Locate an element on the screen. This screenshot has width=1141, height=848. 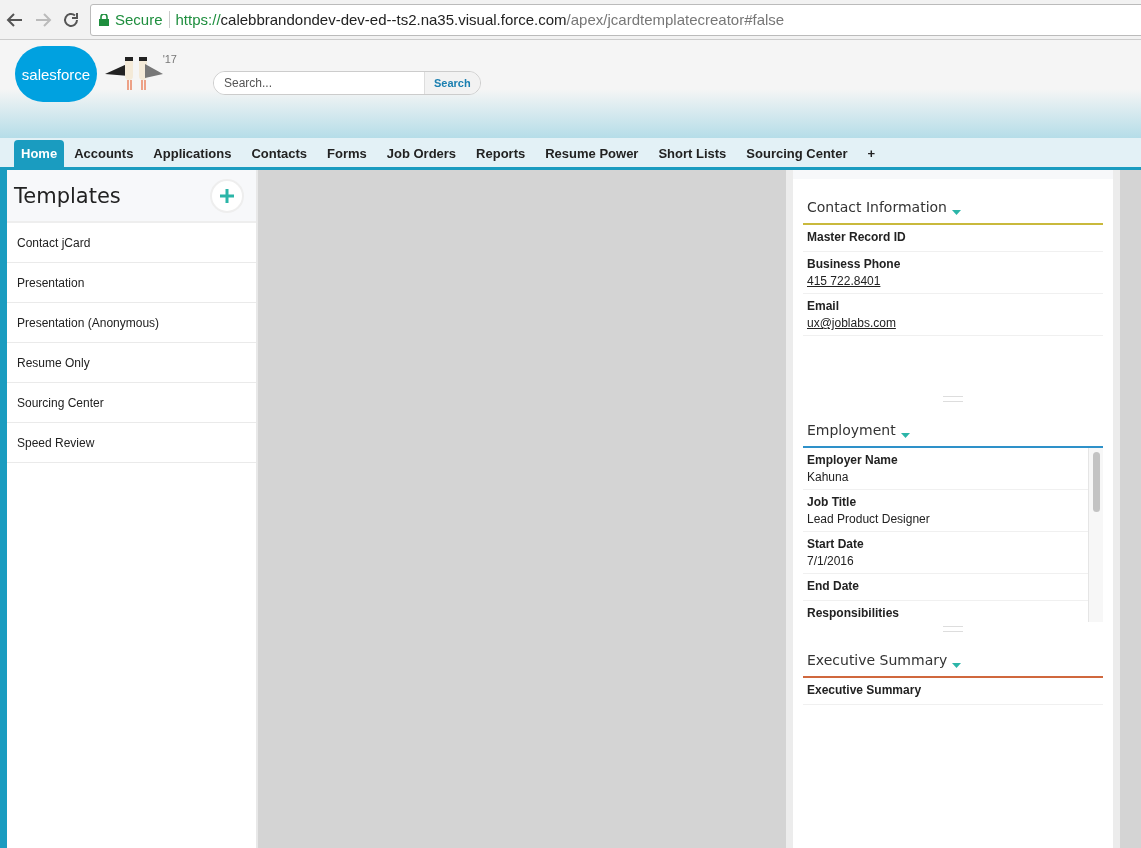
plus-icon is located at coordinates (227, 195).